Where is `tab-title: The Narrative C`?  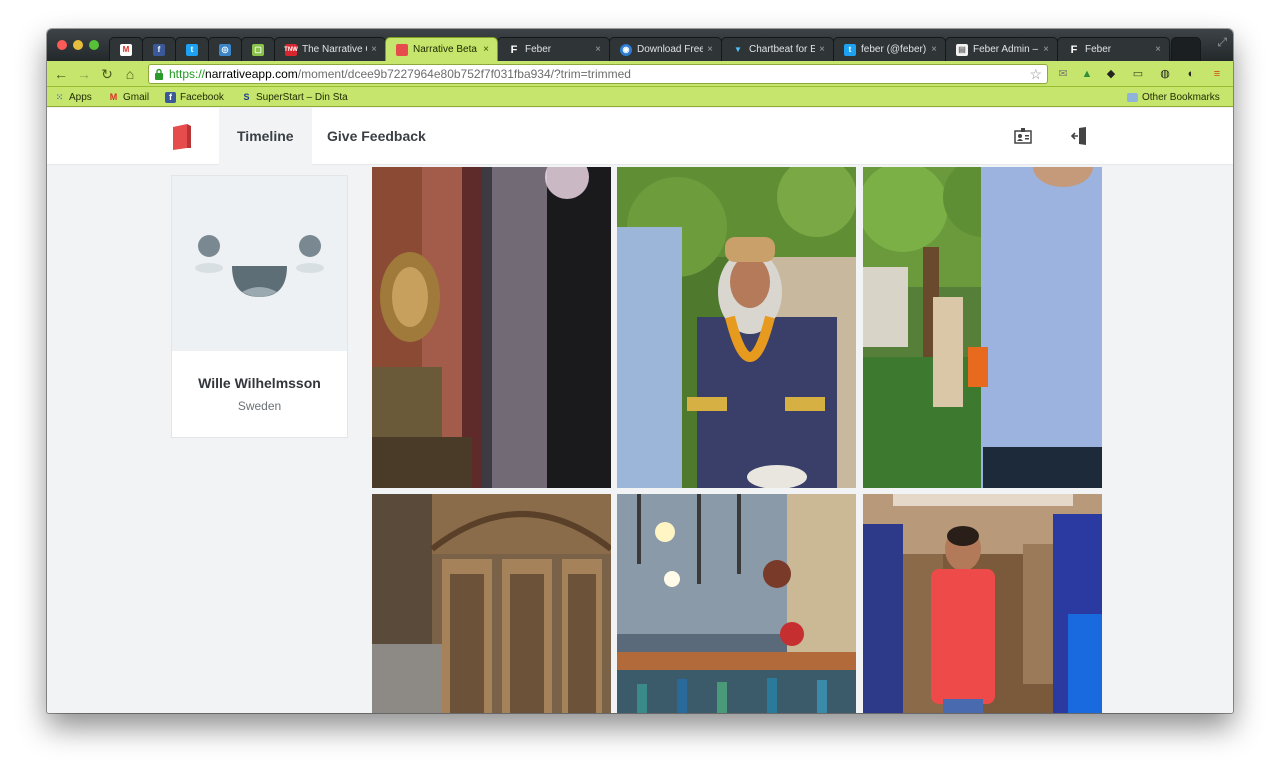
tab-title: The Narrative C is located at coordinates (335, 49).